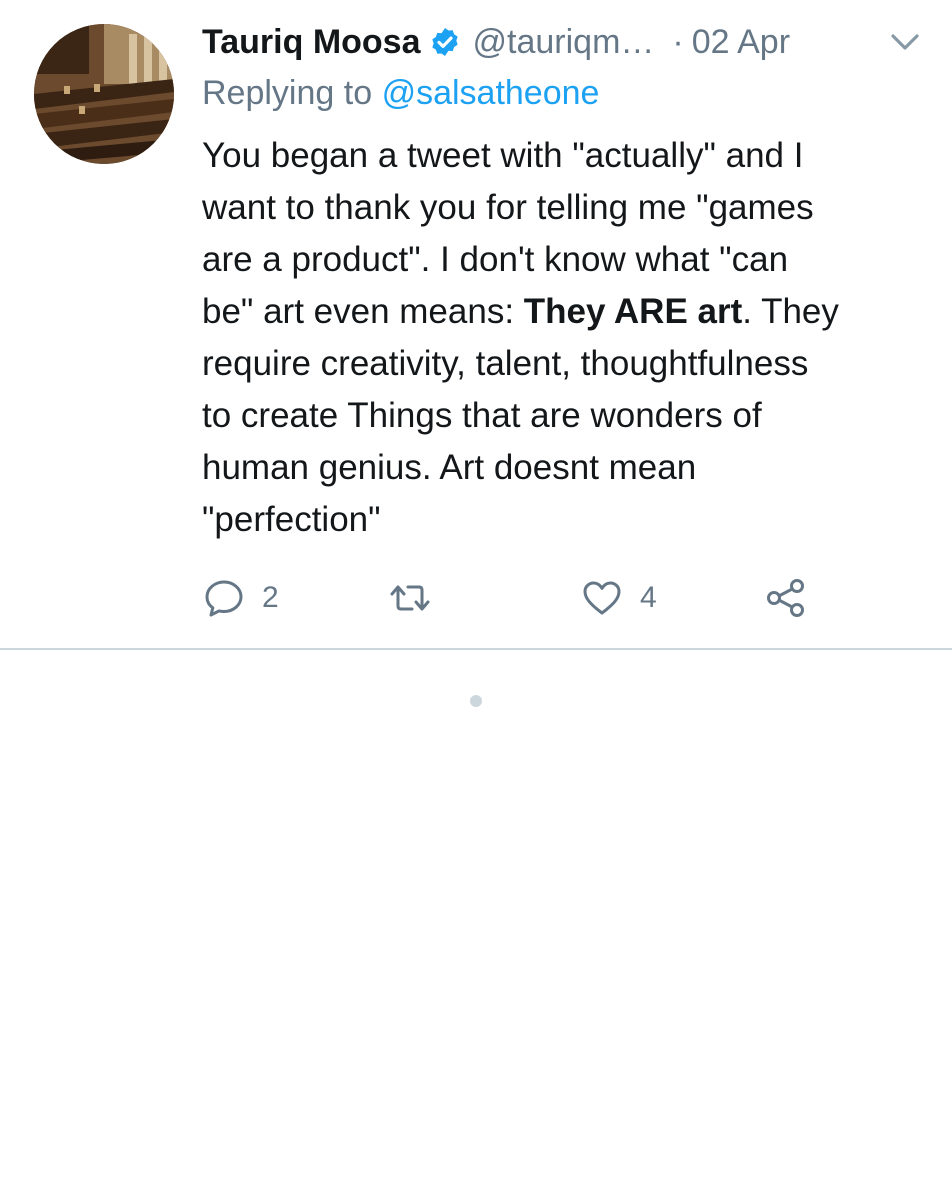  What do you see at coordinates (410, 598) in the screenshot?
I see `retweet-icon` at bounding box center [410, 598].